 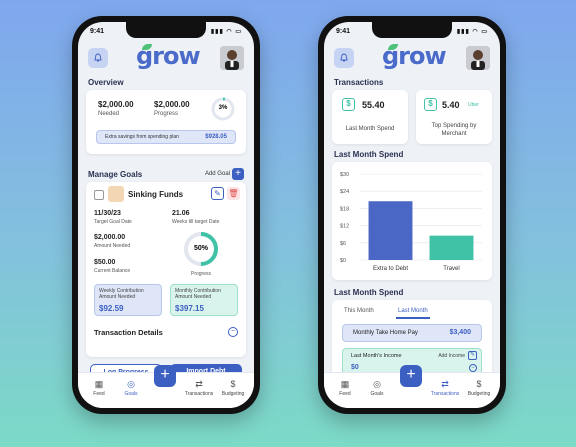 What do you see at coordinates (373, 105) in the screenshot?
I see `card1-amount: 55.40` at bounding box center [373, 105].